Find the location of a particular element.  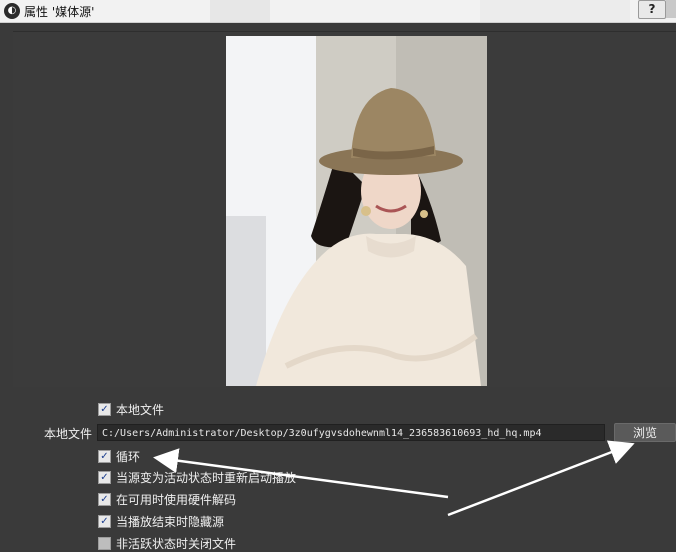

local-file-field-label: 本地文件 is located at coordinates (68, 434).